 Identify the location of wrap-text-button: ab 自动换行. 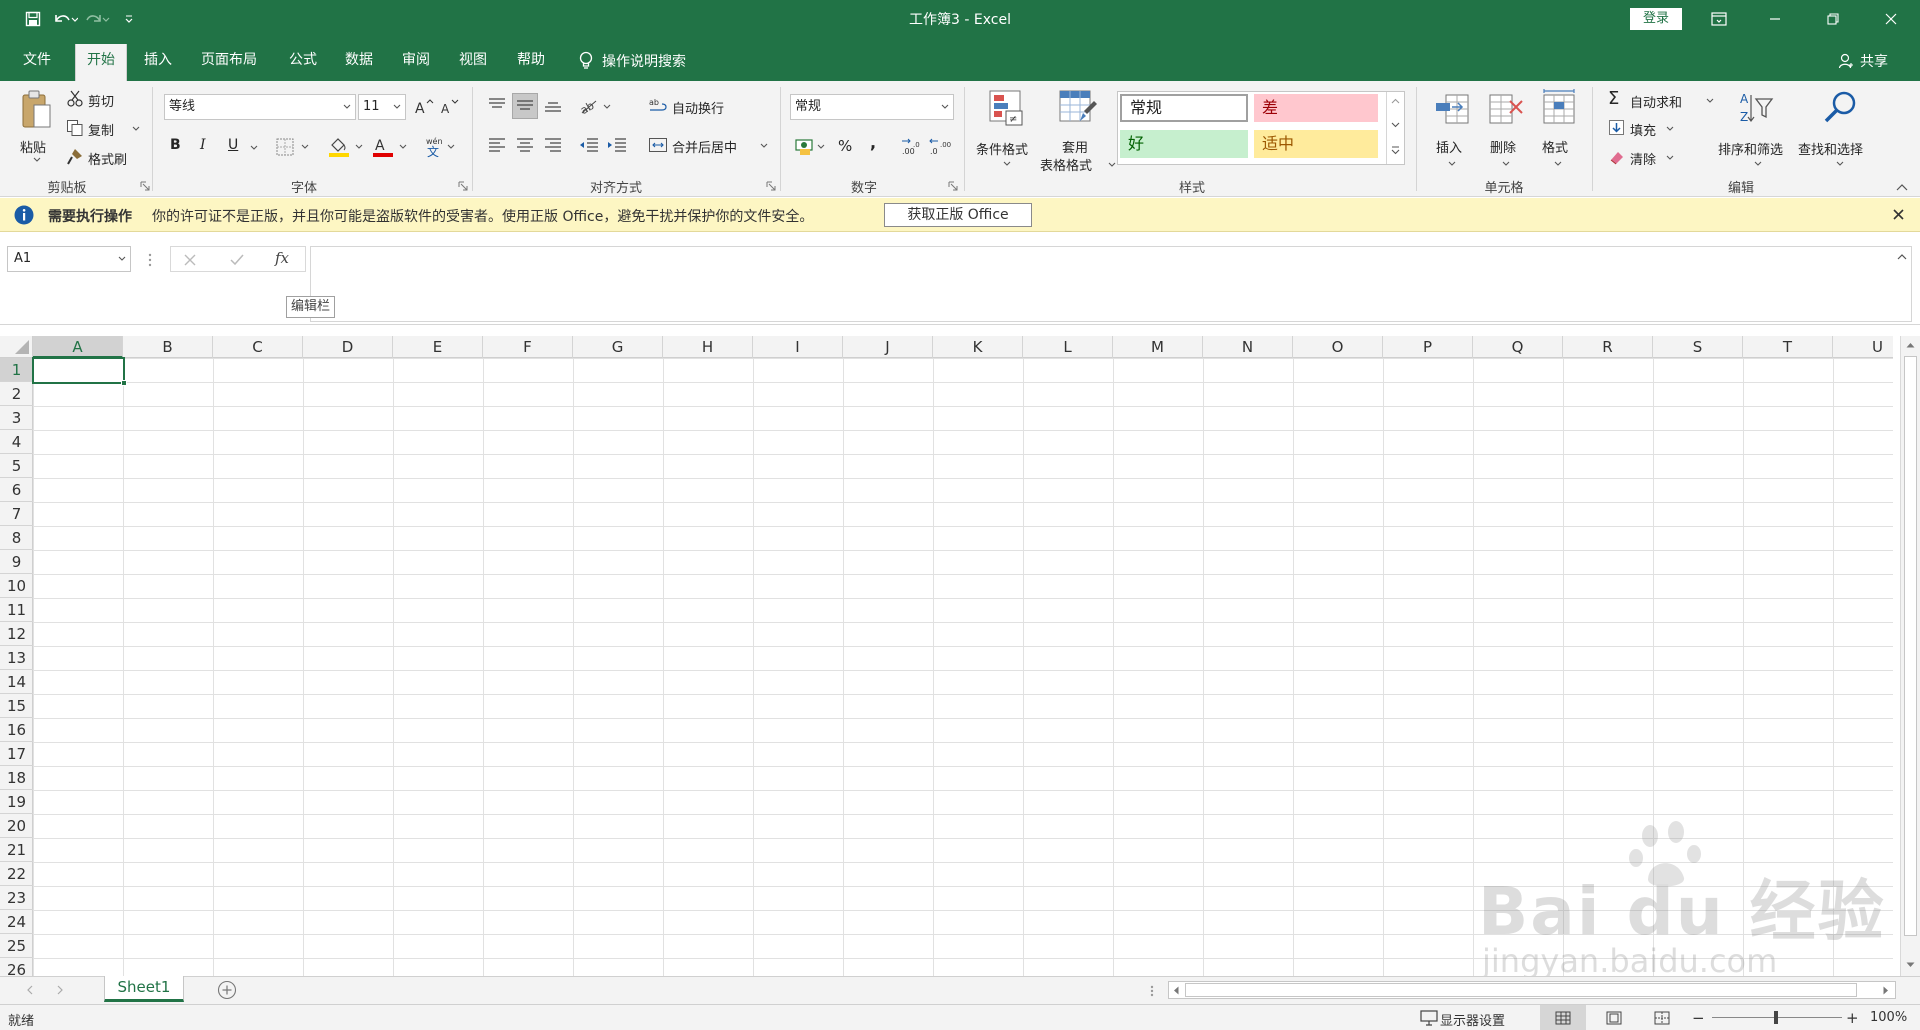
(703, 106).